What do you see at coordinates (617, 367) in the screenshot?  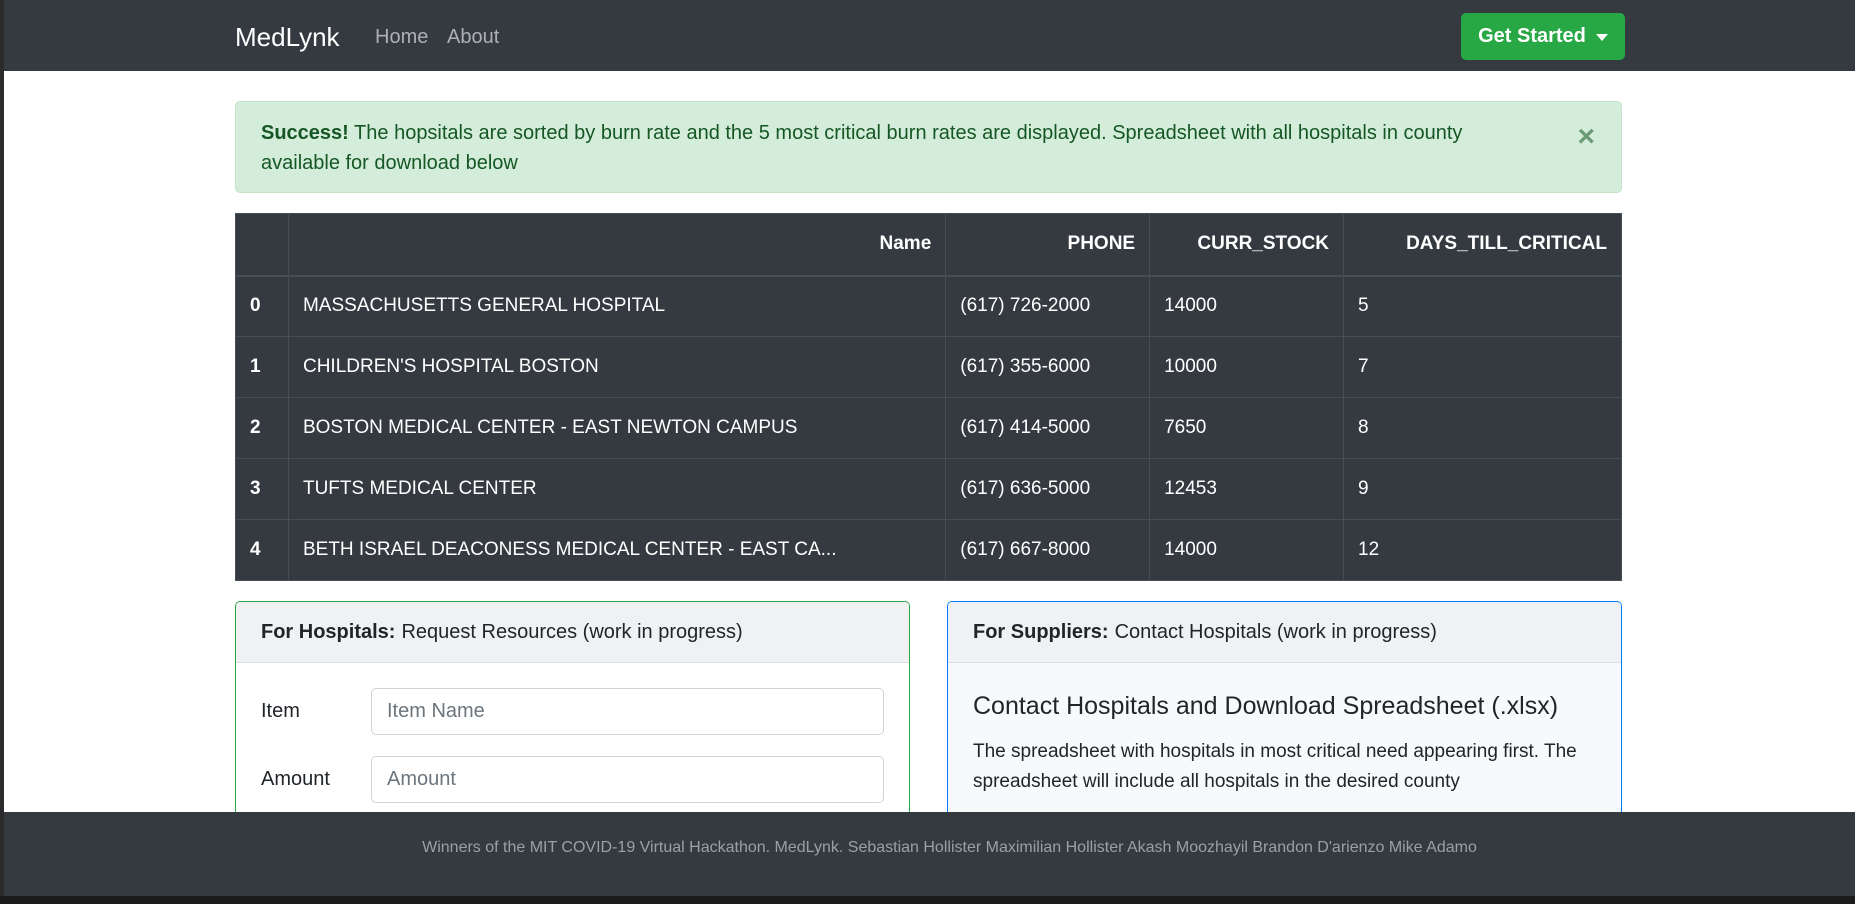 I see `hospital-name: CHILDREN'S HOSPITAL BOSTON` at bounding box center [617, 367].